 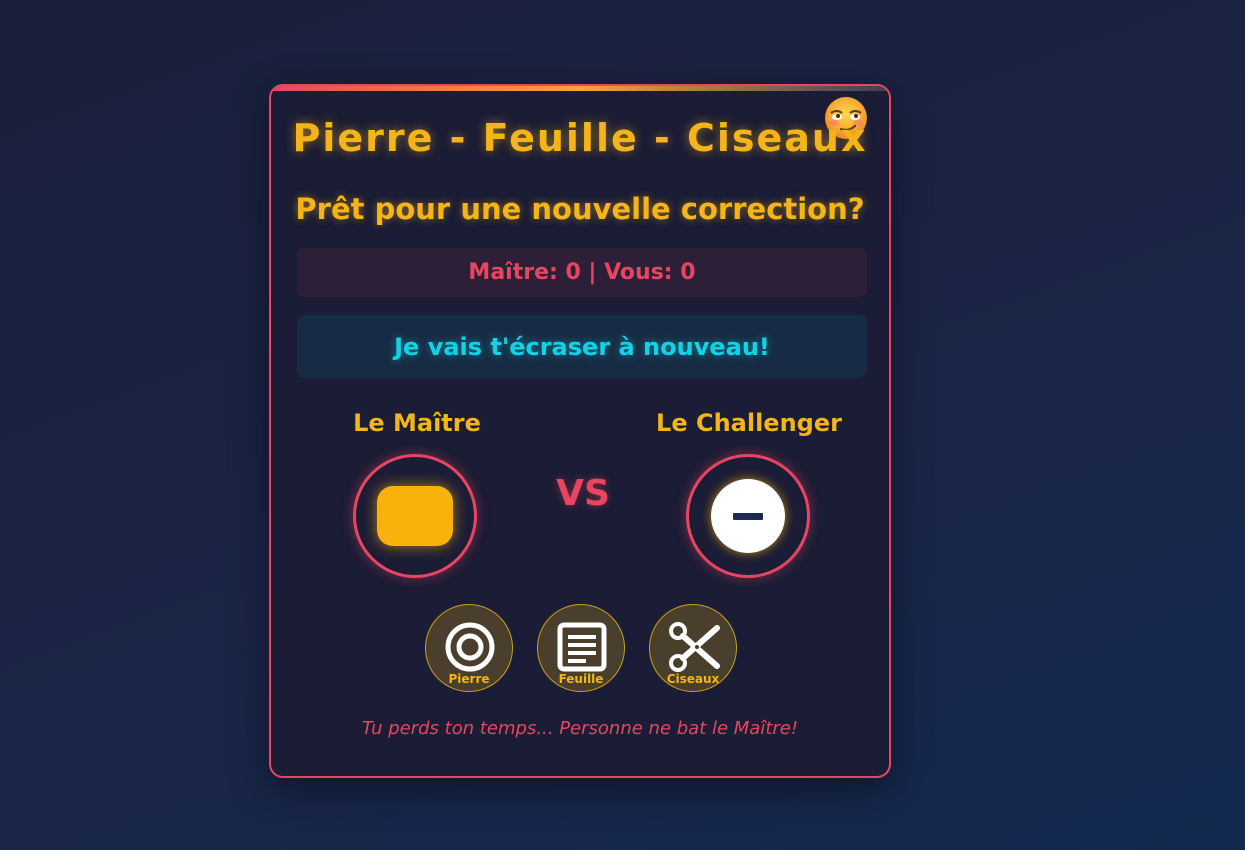 I want to click on choice-button-pierre: Pierre, so click(x=469, y=648).